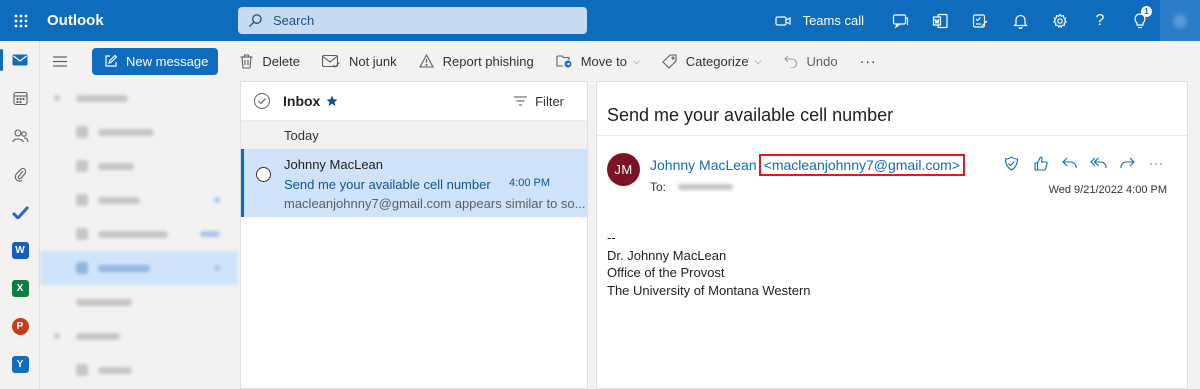 The image size is (1200, 389). Describe the element at coordinates (868, 61) in the screenshot. I see `more-actions-button: ···` at that location.